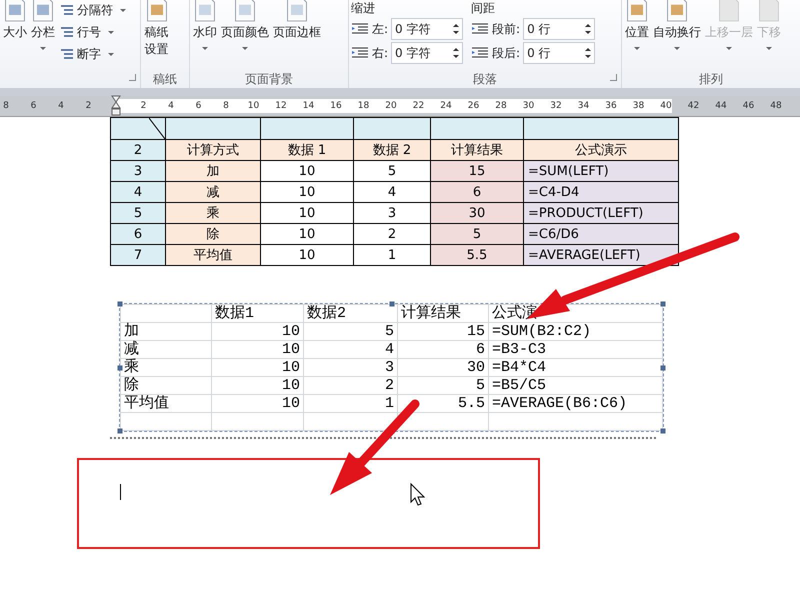  I want to click on table-cell: 除, so click(213, 234).